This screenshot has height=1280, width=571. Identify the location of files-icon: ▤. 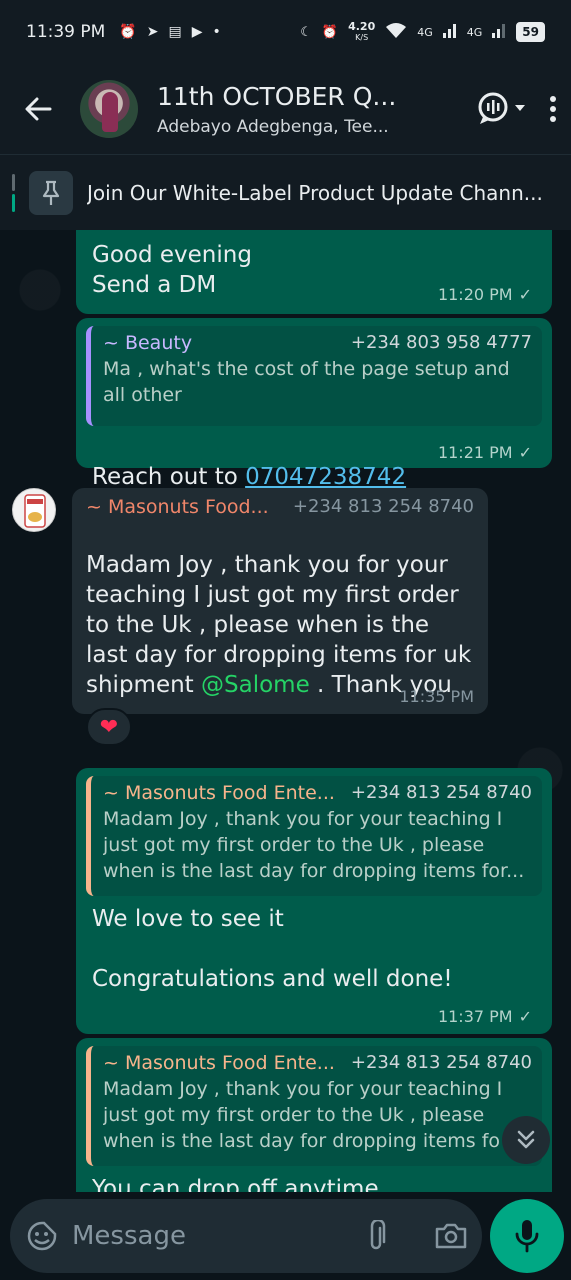
(175, 32).